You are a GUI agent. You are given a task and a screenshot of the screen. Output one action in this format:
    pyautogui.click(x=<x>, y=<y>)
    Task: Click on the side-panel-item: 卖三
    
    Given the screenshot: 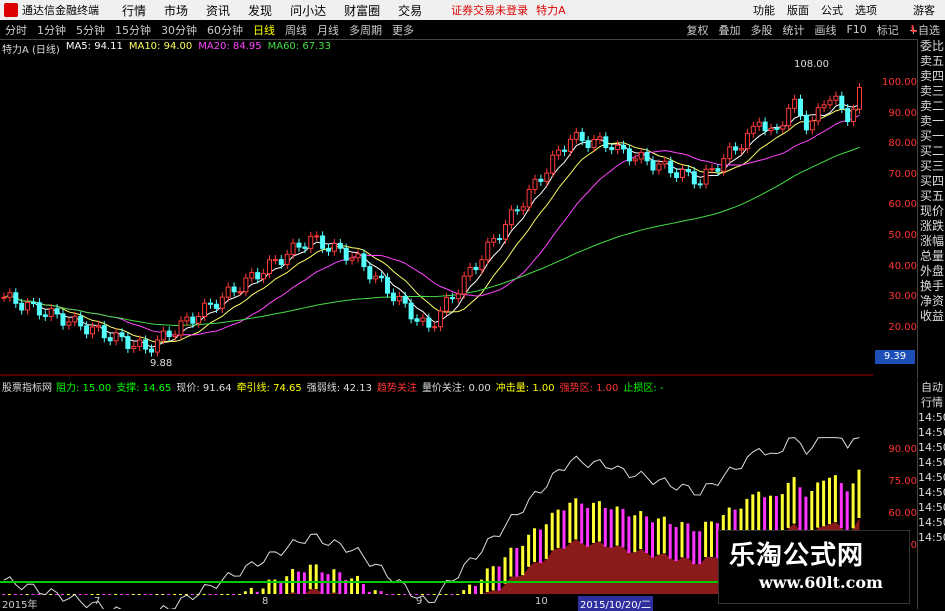 What is the action you would take?
    pyautogui.click(x=931, y=91)
    